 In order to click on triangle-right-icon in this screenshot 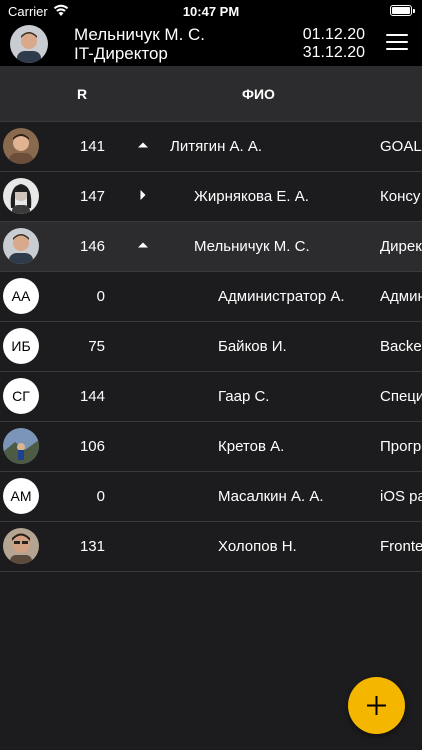, I will do `click(143, 195)`.